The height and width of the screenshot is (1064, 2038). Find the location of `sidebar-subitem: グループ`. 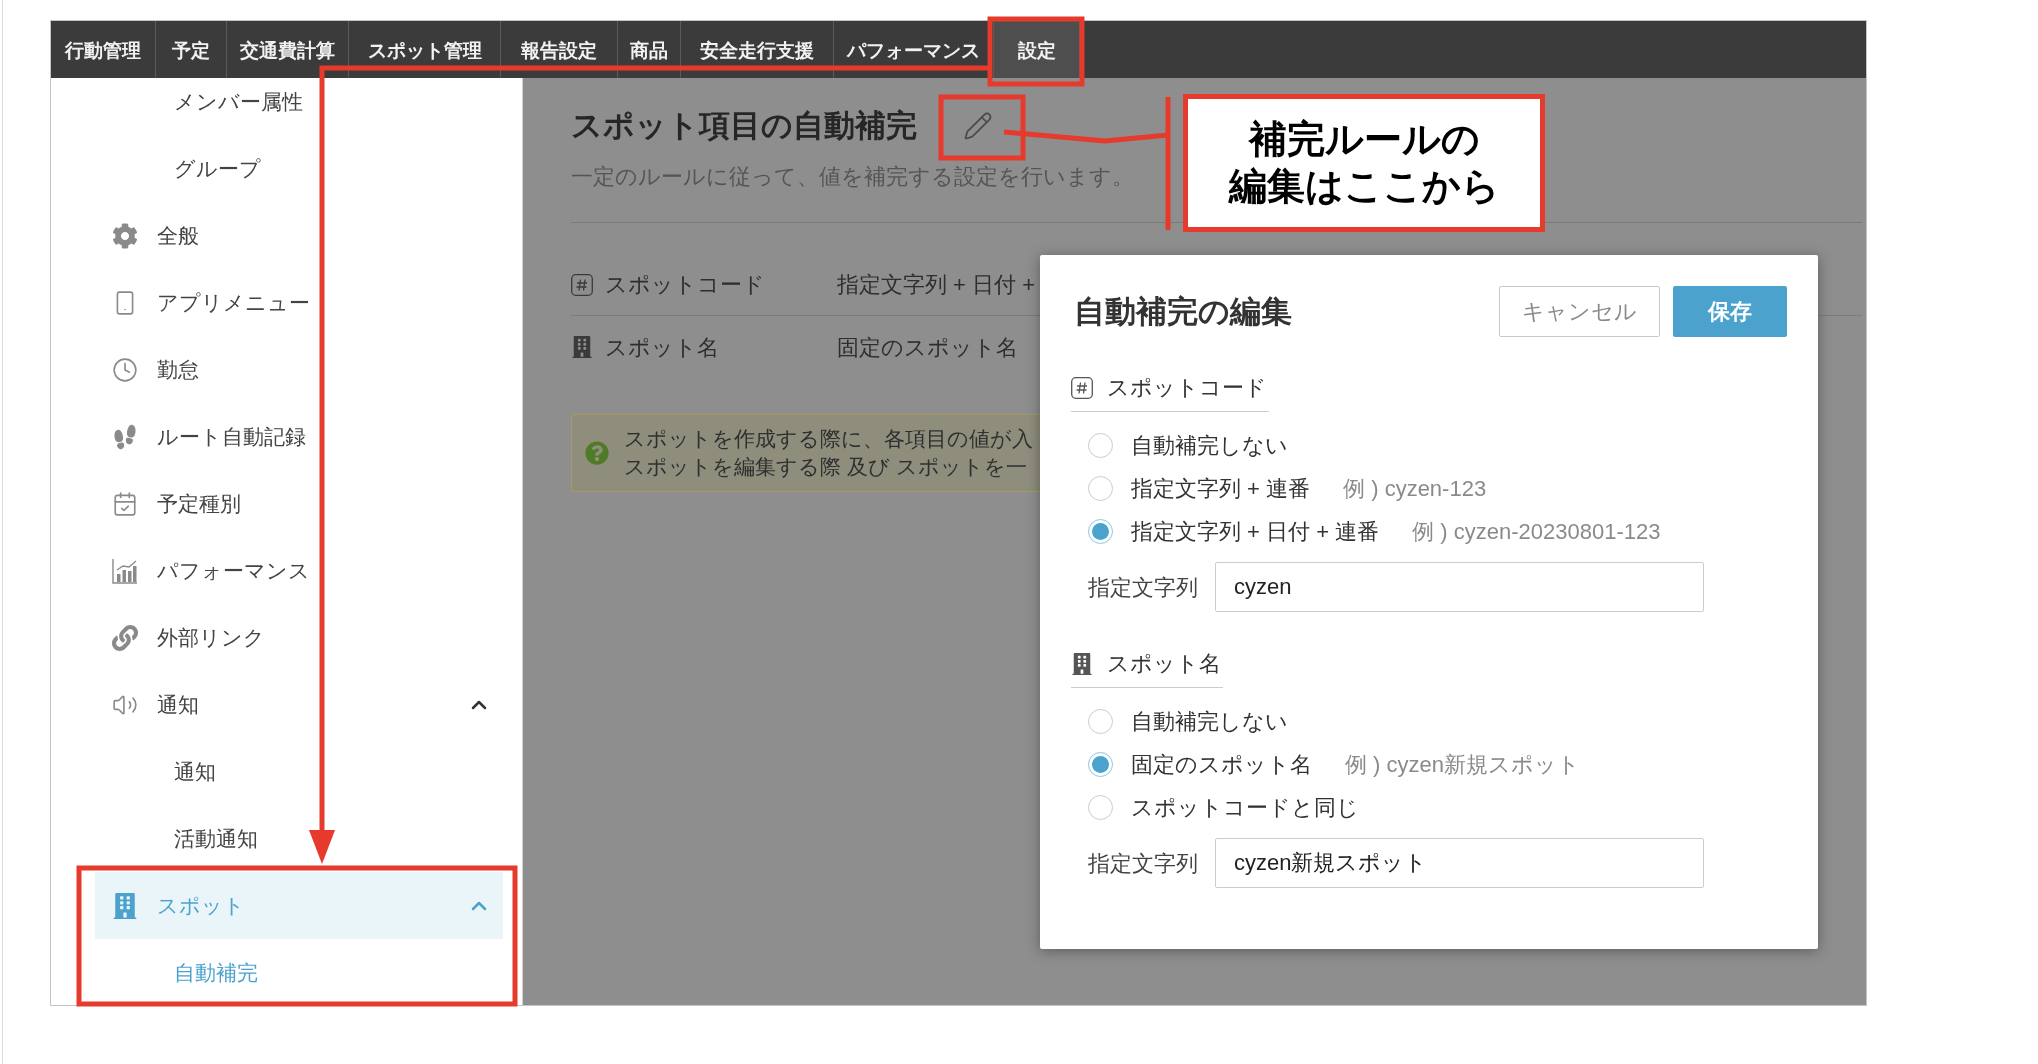

sidebar-subitem: グループ is located at coordinates (217, 168).